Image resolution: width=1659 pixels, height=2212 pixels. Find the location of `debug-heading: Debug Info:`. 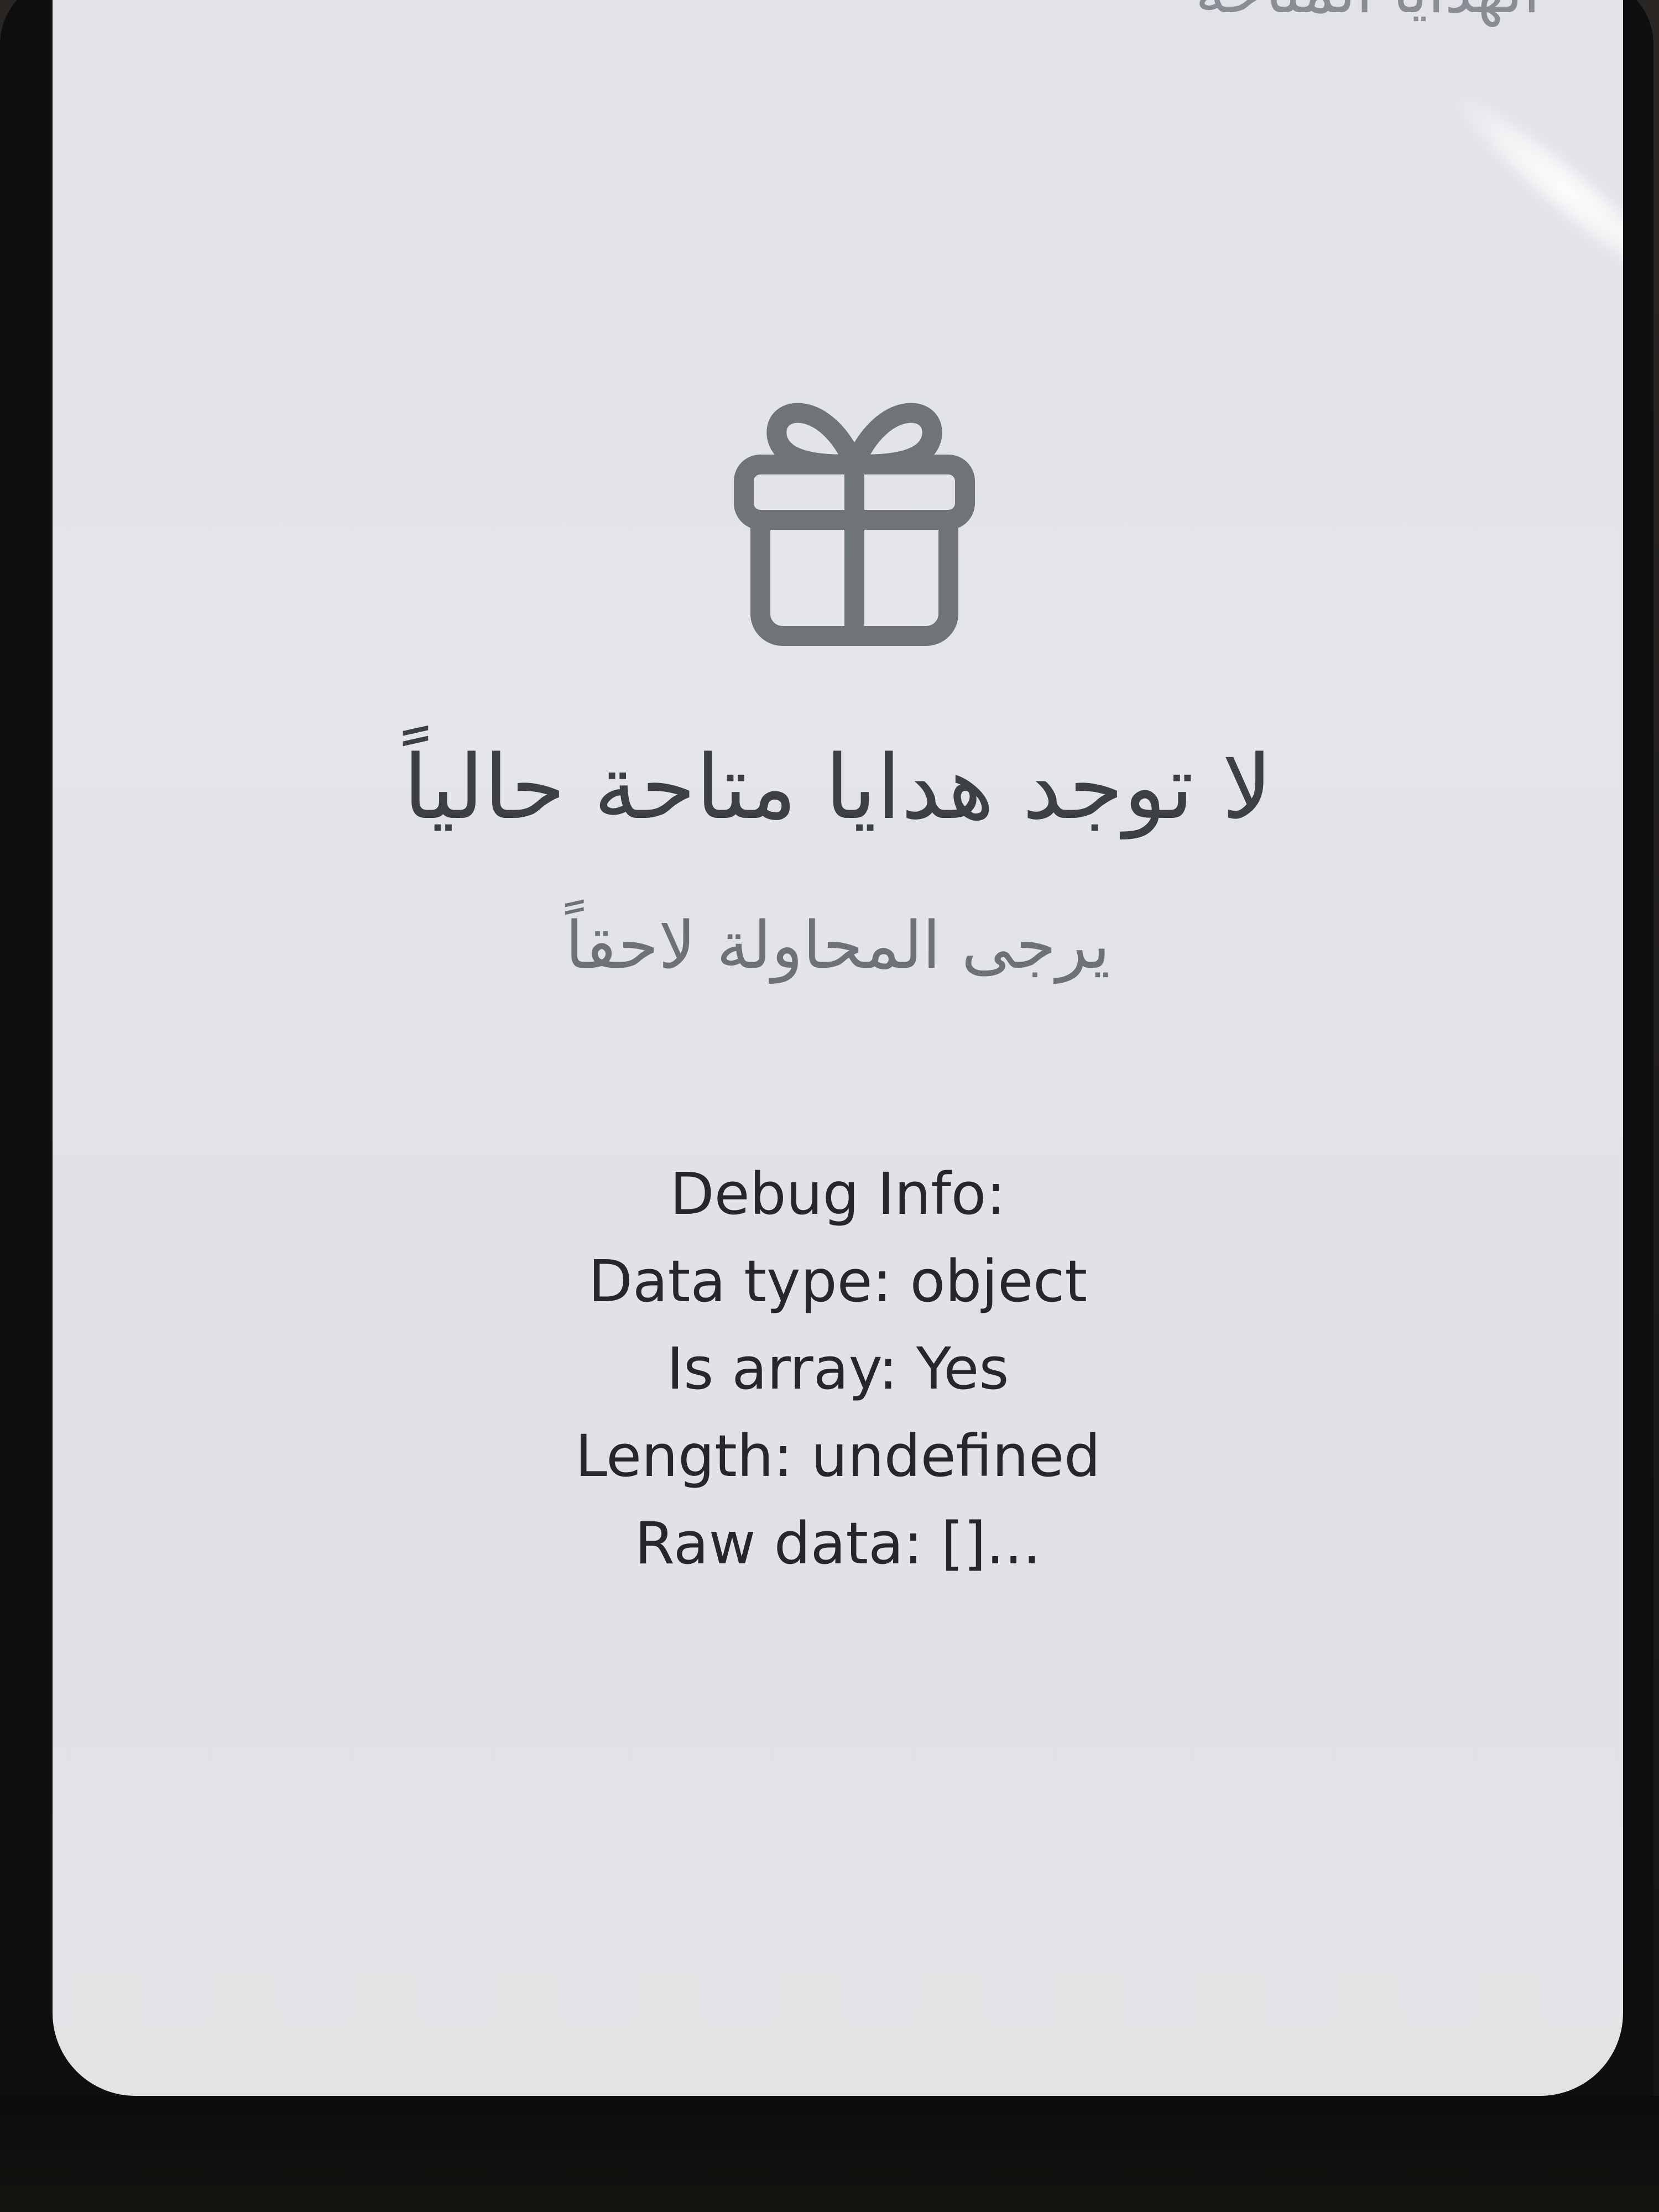

debug-heading: Debug Info: is located at coordinates (838, 1194).